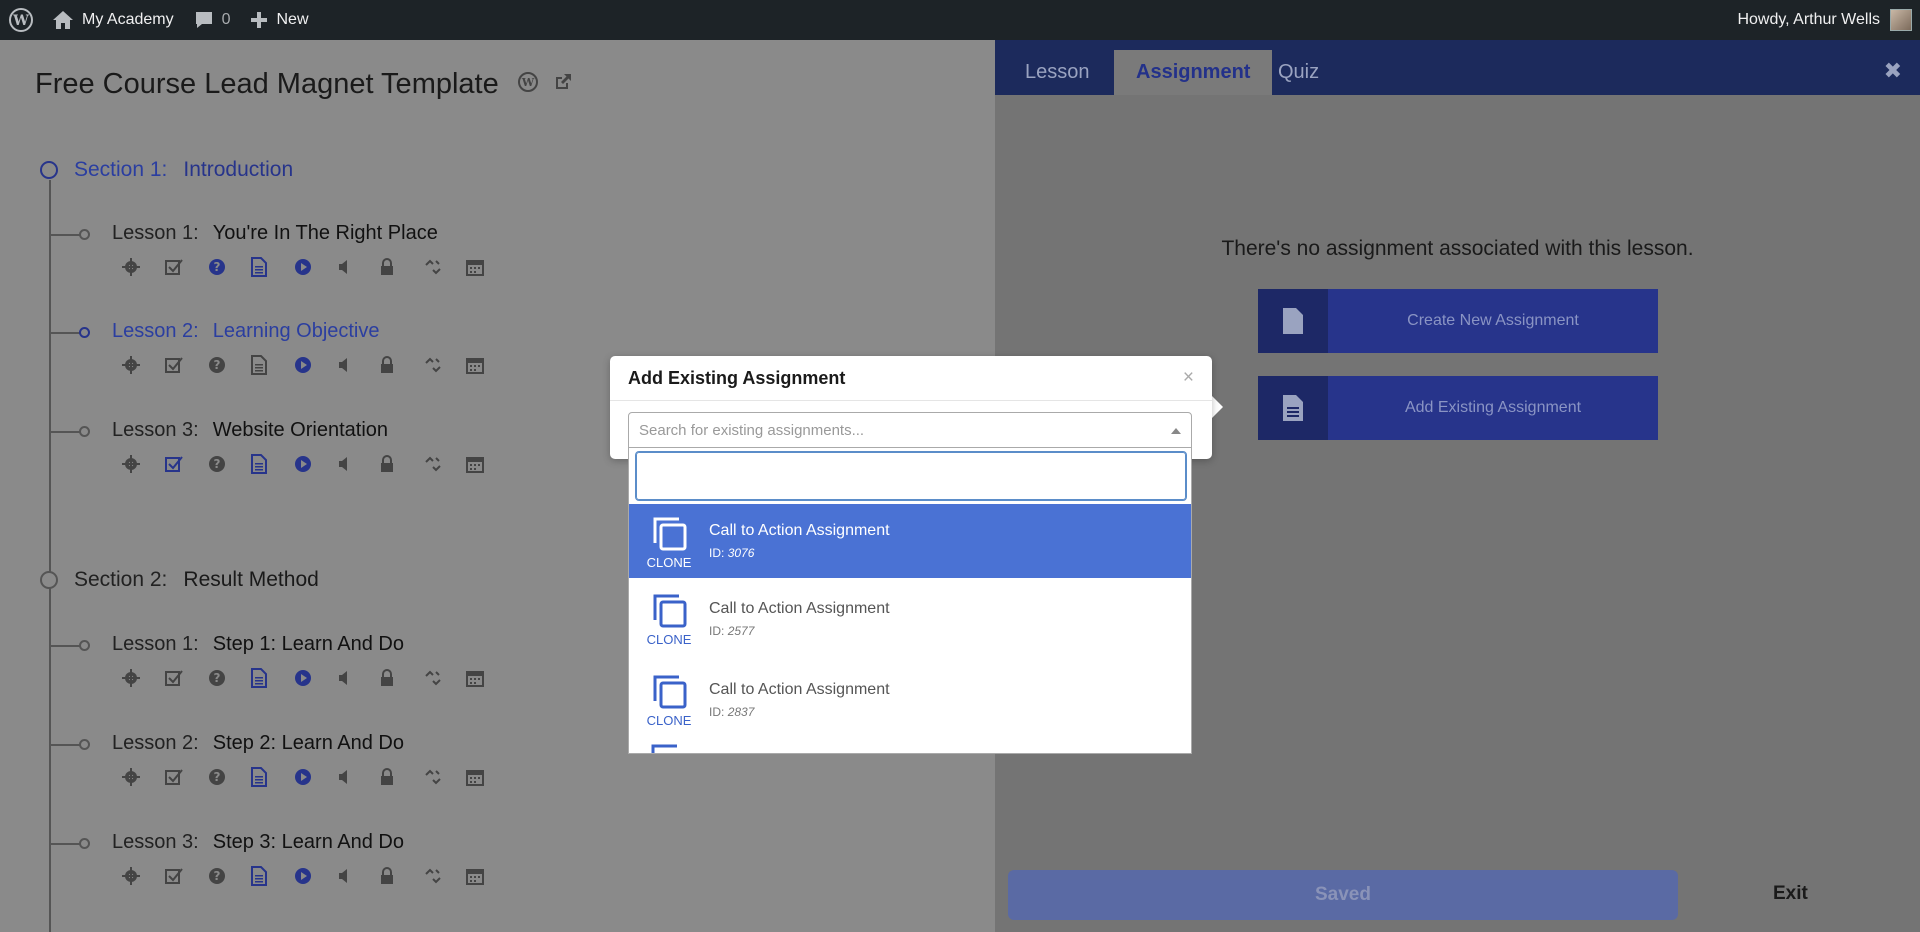  What do you see at coordinates (155, 331) in the screenshot?
I see `lesson-prefix: Lesson 2:` at bounding box center [155, 331].